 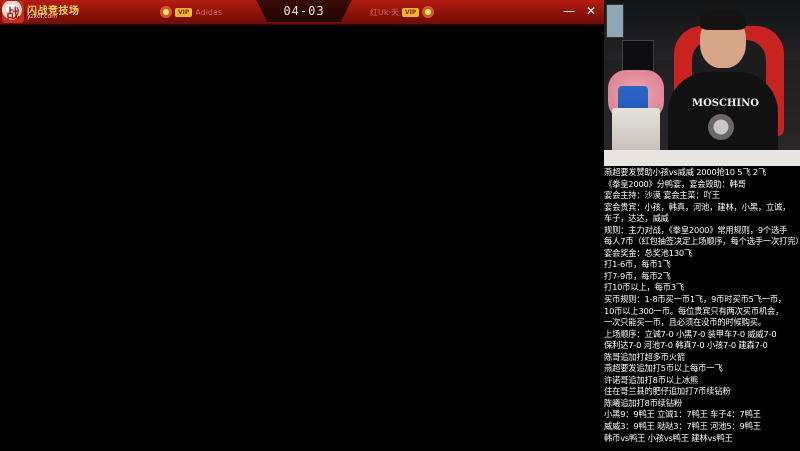 What do you see at coordinates (695, 299) in the screenshot?
I see `info-line: 买币规则：1-8币买一币1飞，9币时买币5飞一币，` at bounding box center [695, 299].